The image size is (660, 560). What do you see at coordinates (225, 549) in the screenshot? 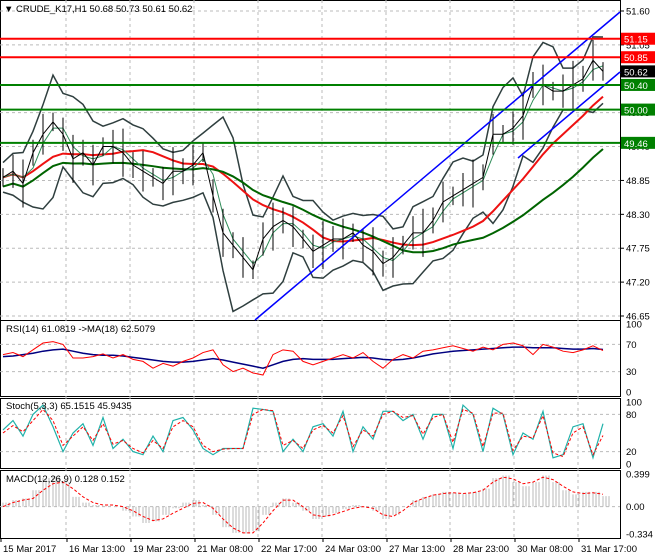
I see `x-tick-label: 21 Mar 08:00` at bounding box center [225, 549].